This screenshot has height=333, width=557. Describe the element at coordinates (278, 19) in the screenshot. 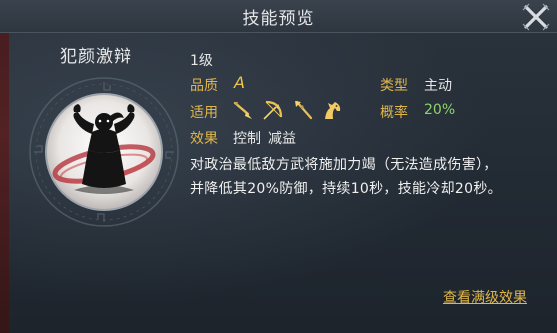

I see `window-title: 技能预览` at that location.